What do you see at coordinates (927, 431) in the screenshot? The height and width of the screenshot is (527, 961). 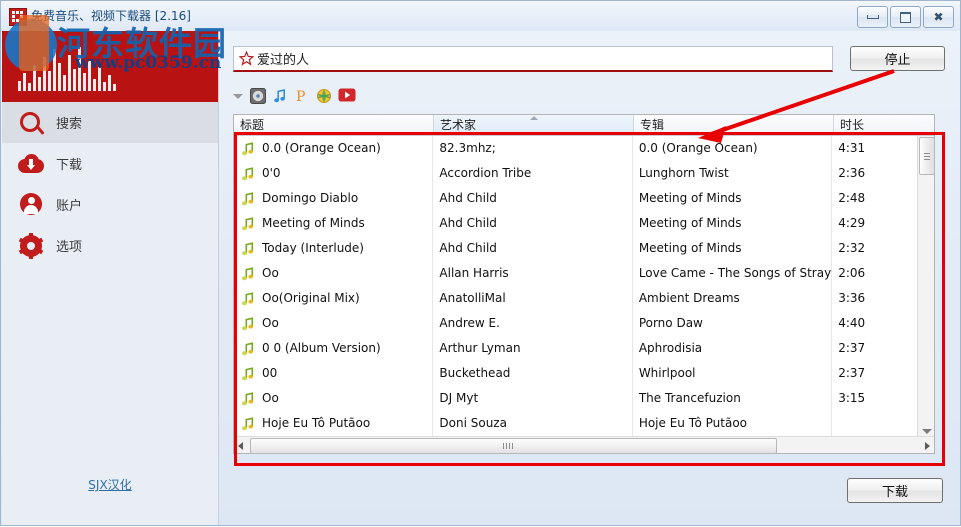 I see `scroll-down-icon` at bounding box center [927, 431].